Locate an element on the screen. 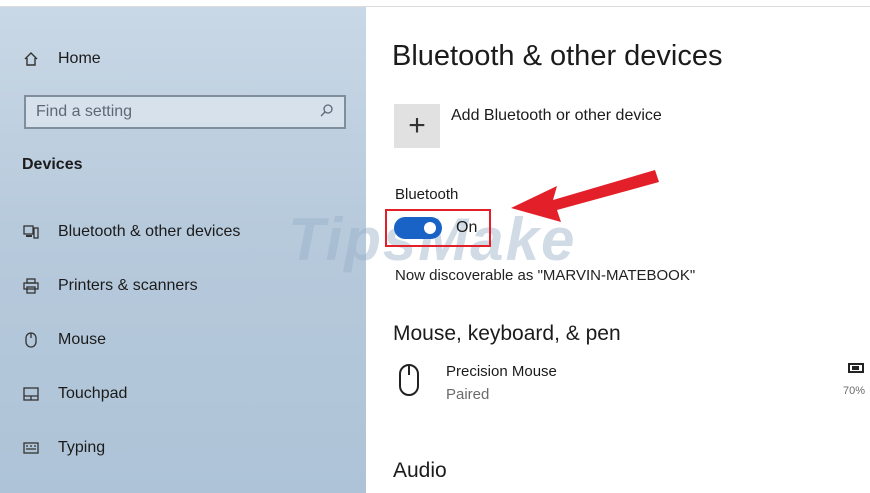  sidebar-item-touchpad: Touchpad is located at coordinates (74, 394).